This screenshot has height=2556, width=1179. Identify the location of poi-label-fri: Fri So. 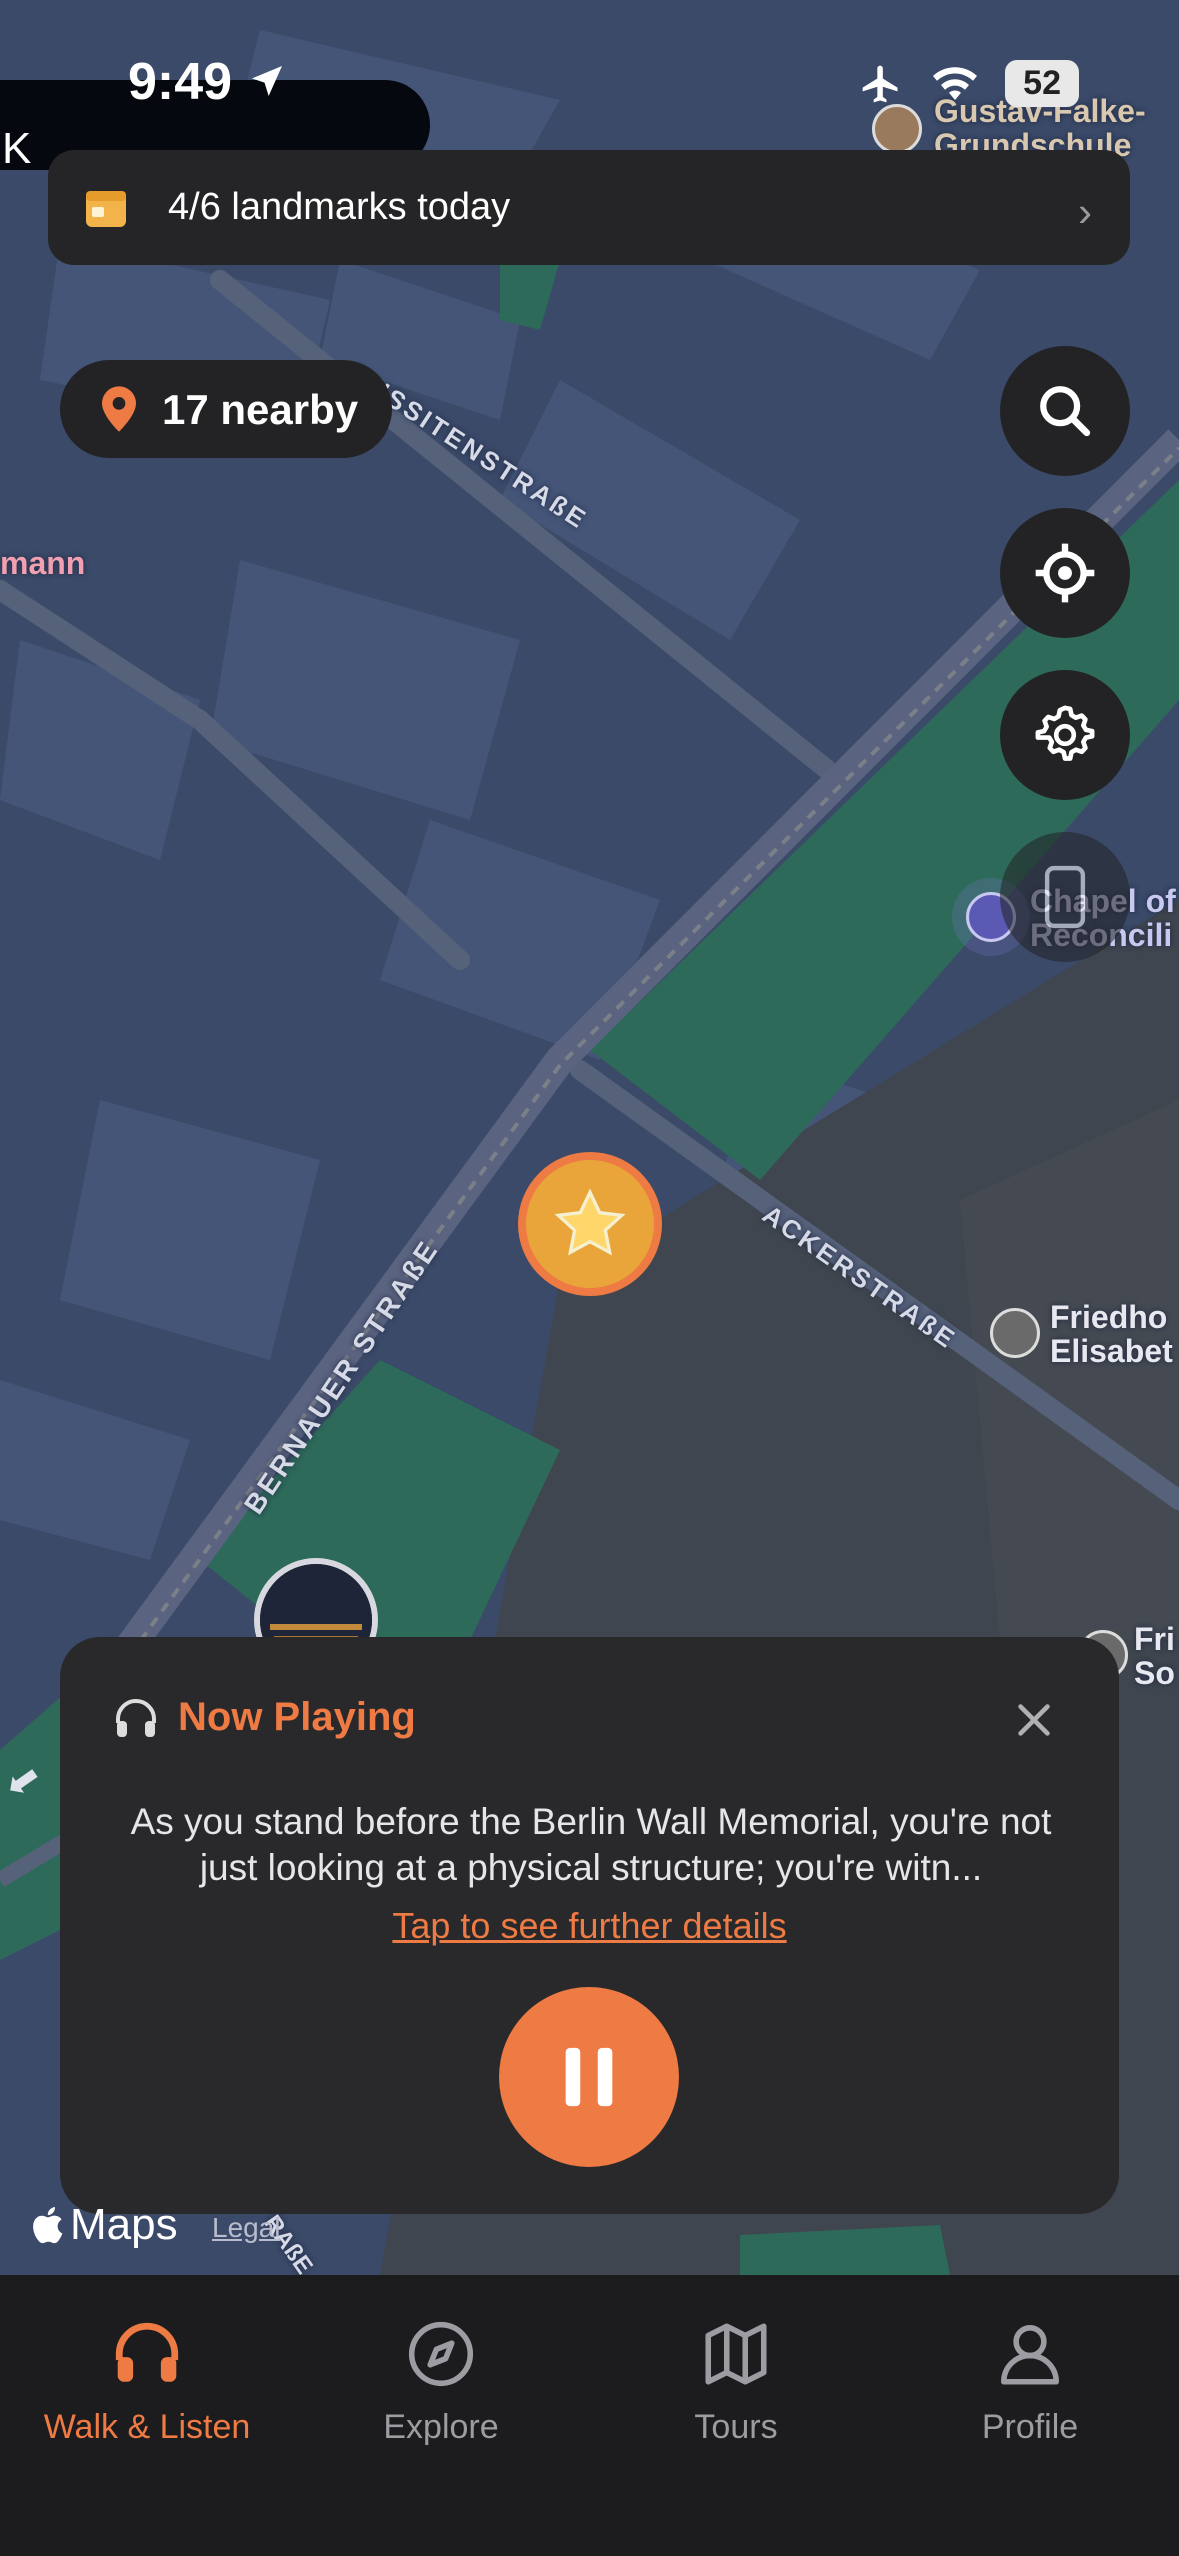
(1154, 1656).